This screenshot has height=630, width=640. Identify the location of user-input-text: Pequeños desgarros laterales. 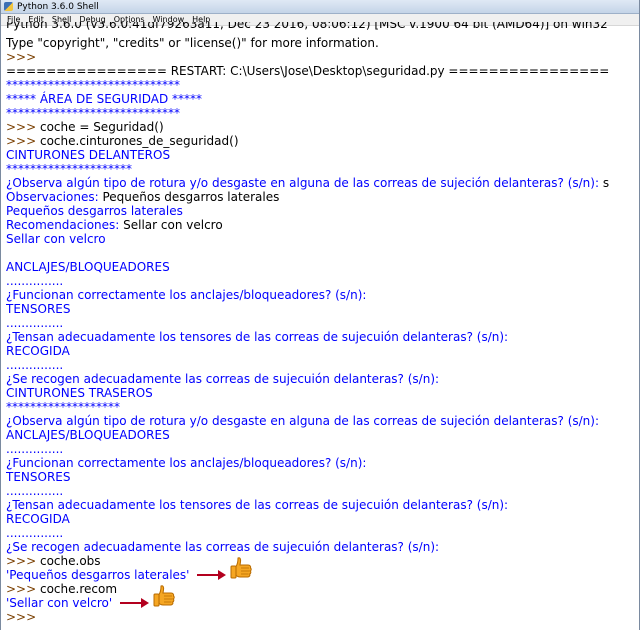
(191, 197).